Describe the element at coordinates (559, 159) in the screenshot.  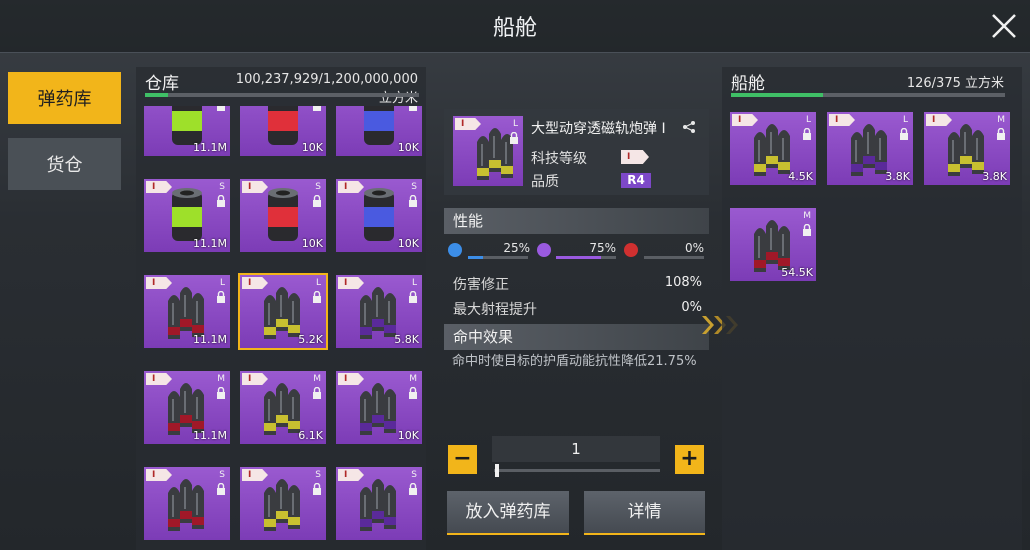
I see `tech-level-label: 科技等级` at that location.